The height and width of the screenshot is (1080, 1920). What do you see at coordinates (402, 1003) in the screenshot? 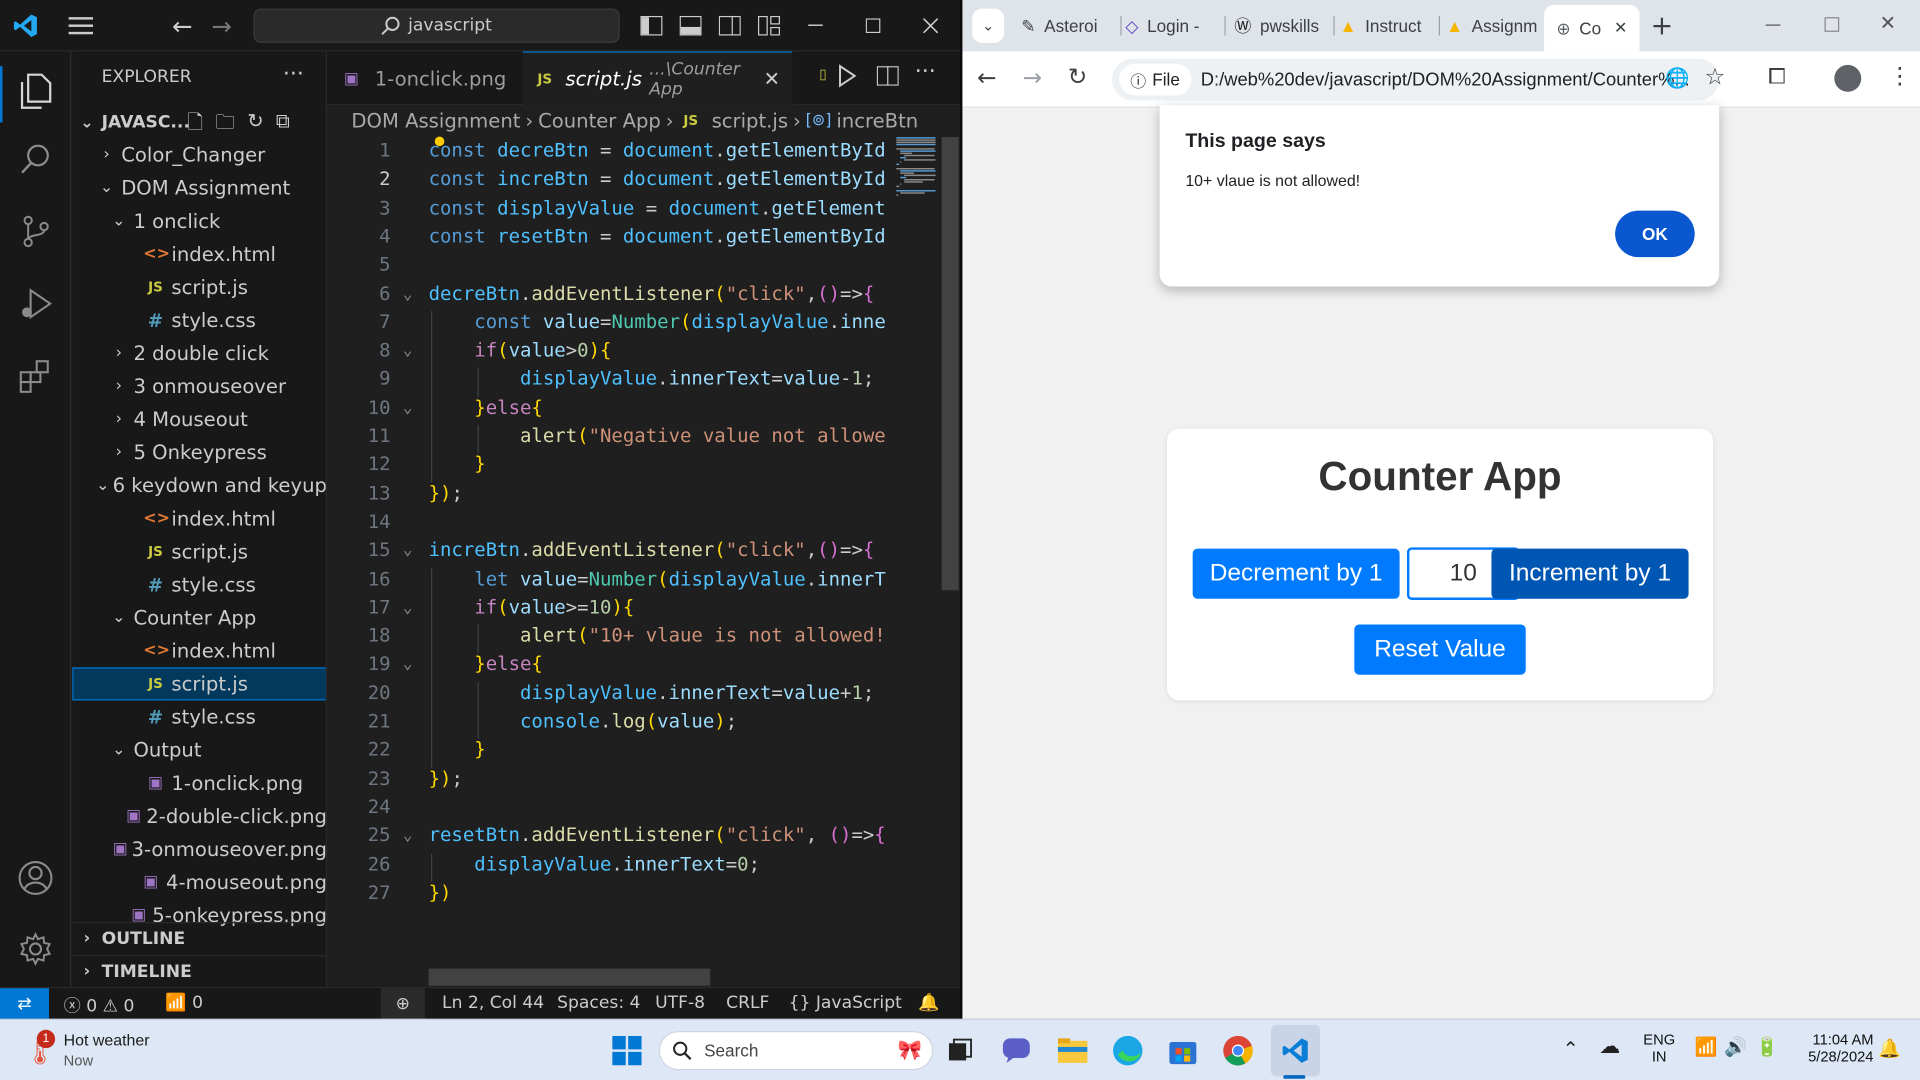
I see `zoom-icon: ⊕` at bounding box center [402, 1003].